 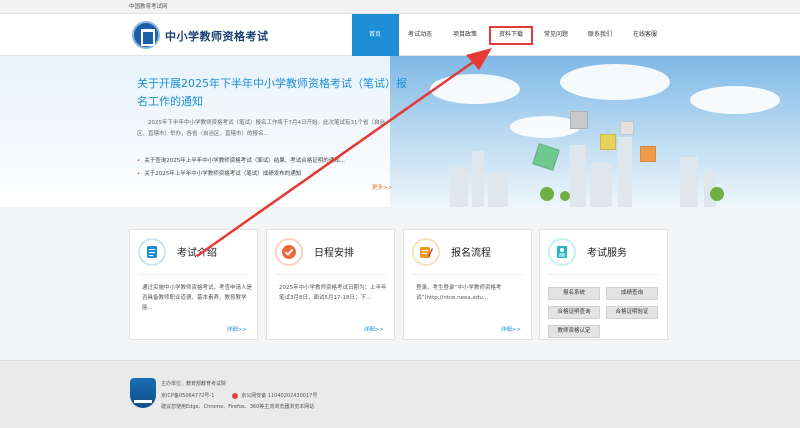 What do you see at coordinates (645, 33) in the screenshot?
I see `nav-item-online-service: 在线客服` at bounding box center [645, 33].